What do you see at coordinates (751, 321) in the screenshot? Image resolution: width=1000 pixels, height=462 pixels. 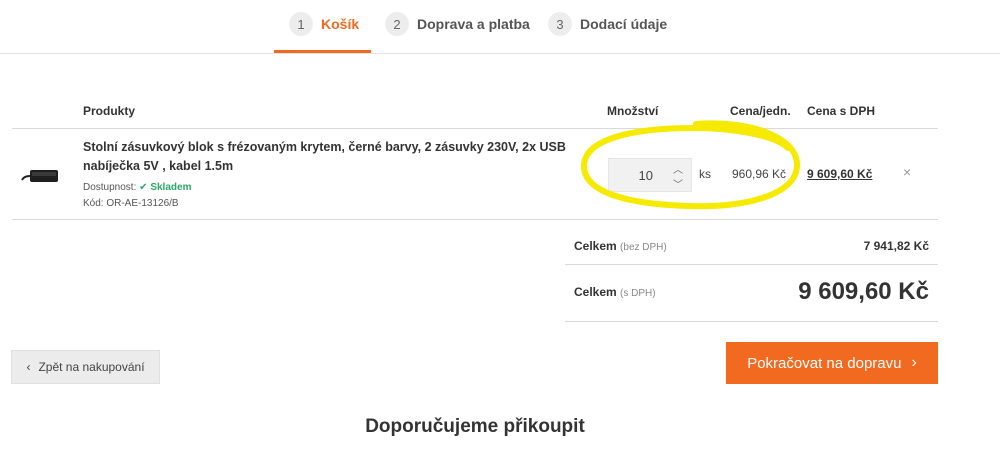 I see `totals-bottom-divider` at bounding box center [751, 321].